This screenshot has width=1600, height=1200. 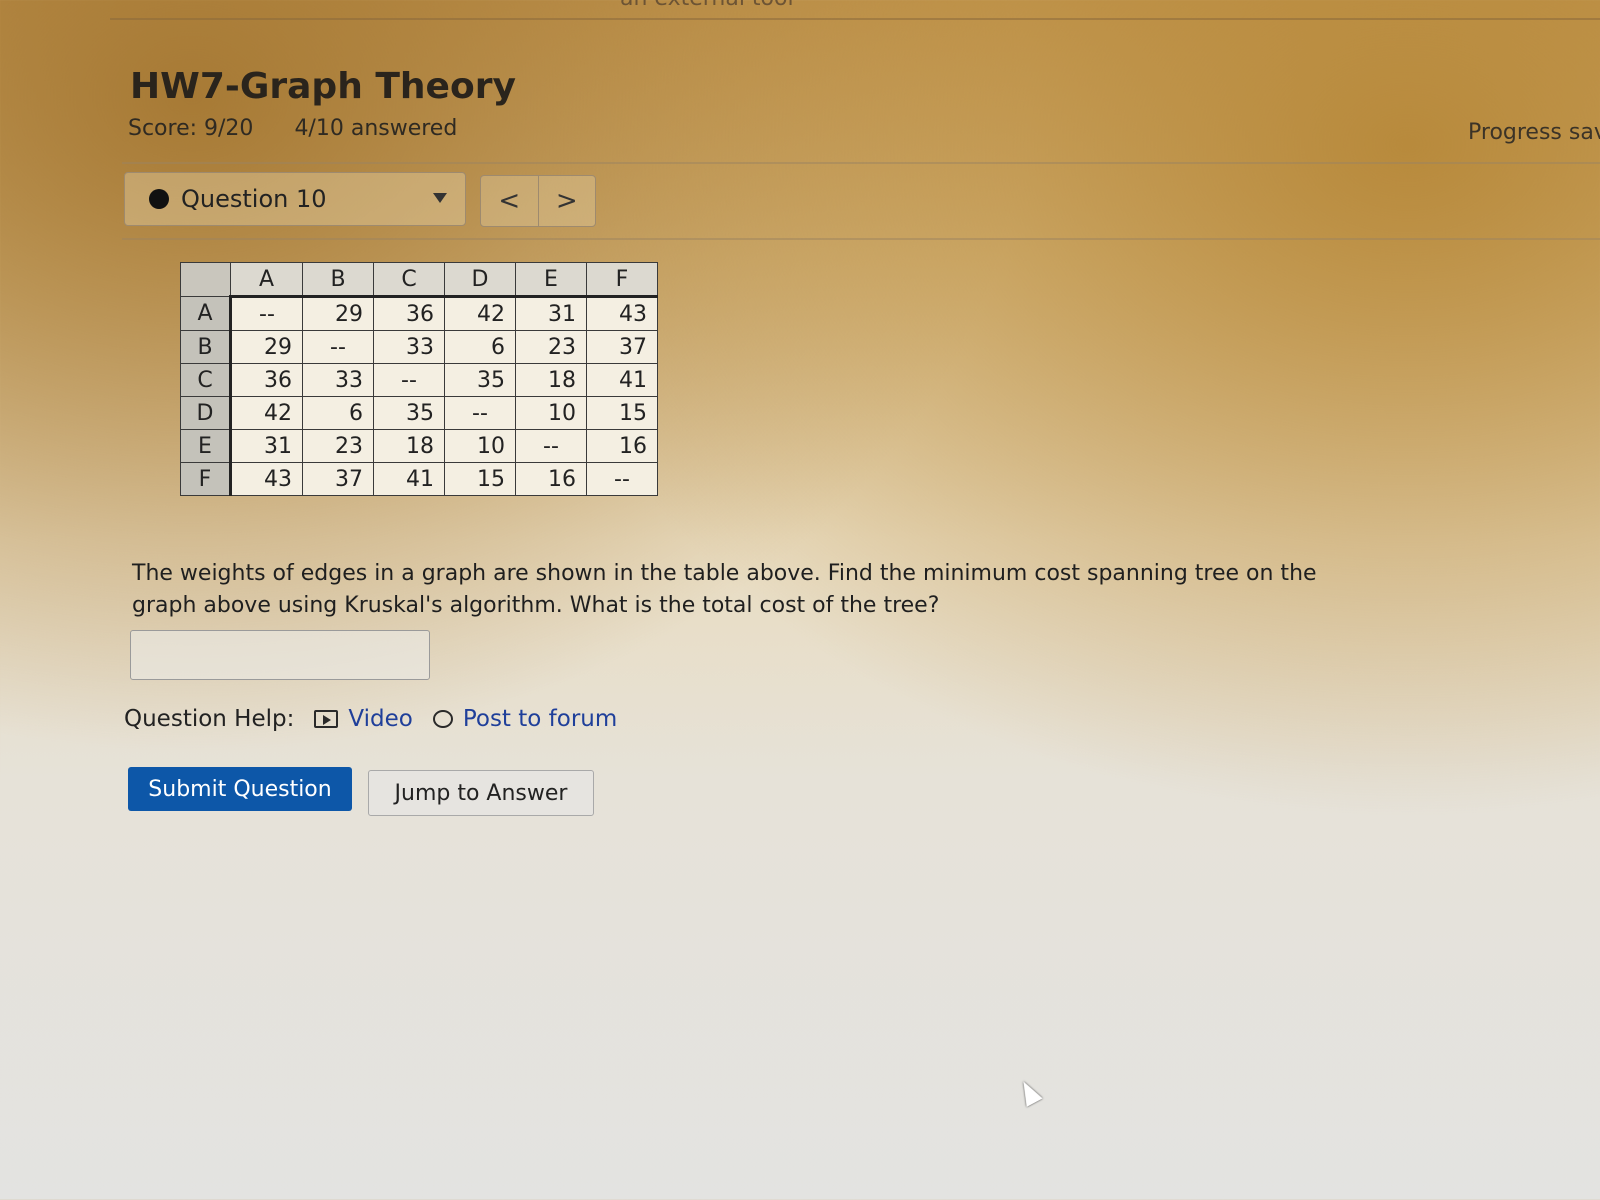 I want to click on question-select-label: Question 10, so click(x=254, y=199).